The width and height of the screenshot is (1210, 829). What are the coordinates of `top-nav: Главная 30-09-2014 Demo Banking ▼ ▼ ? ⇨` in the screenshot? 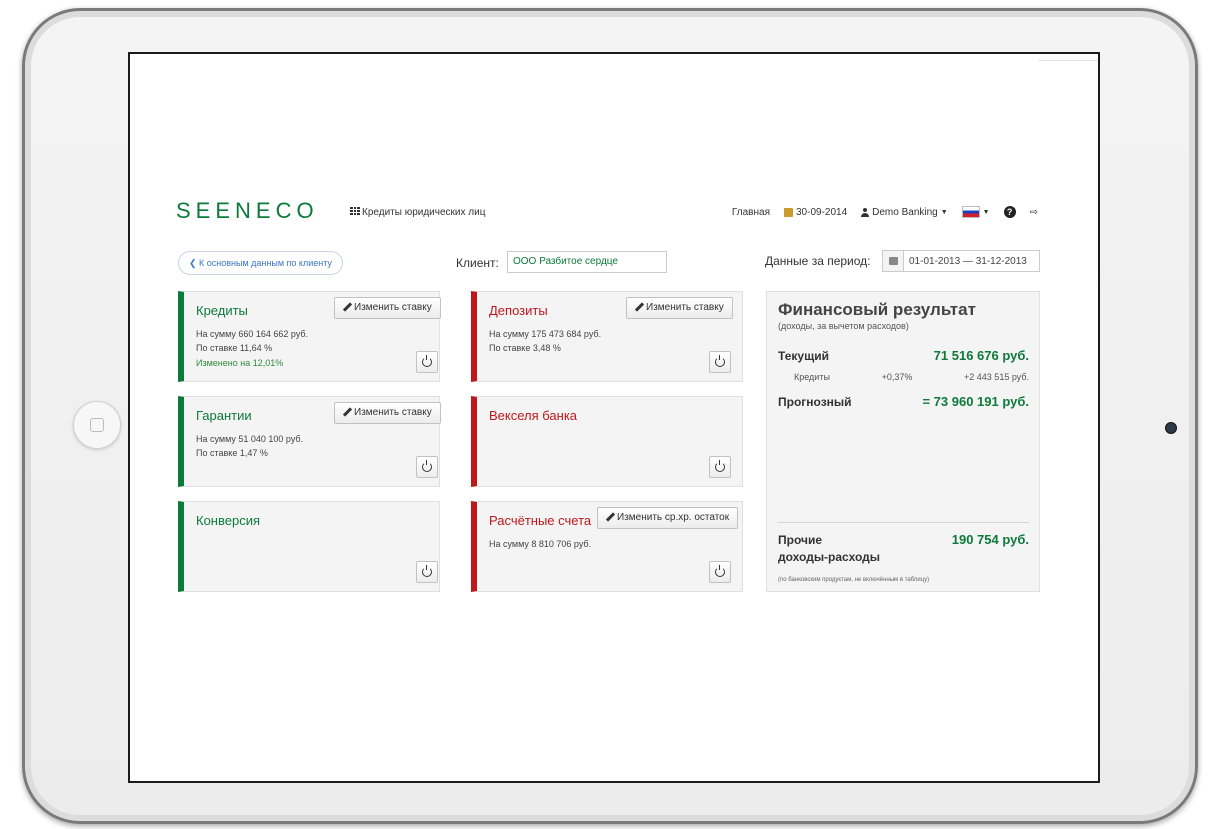 It's located at (885, 212).